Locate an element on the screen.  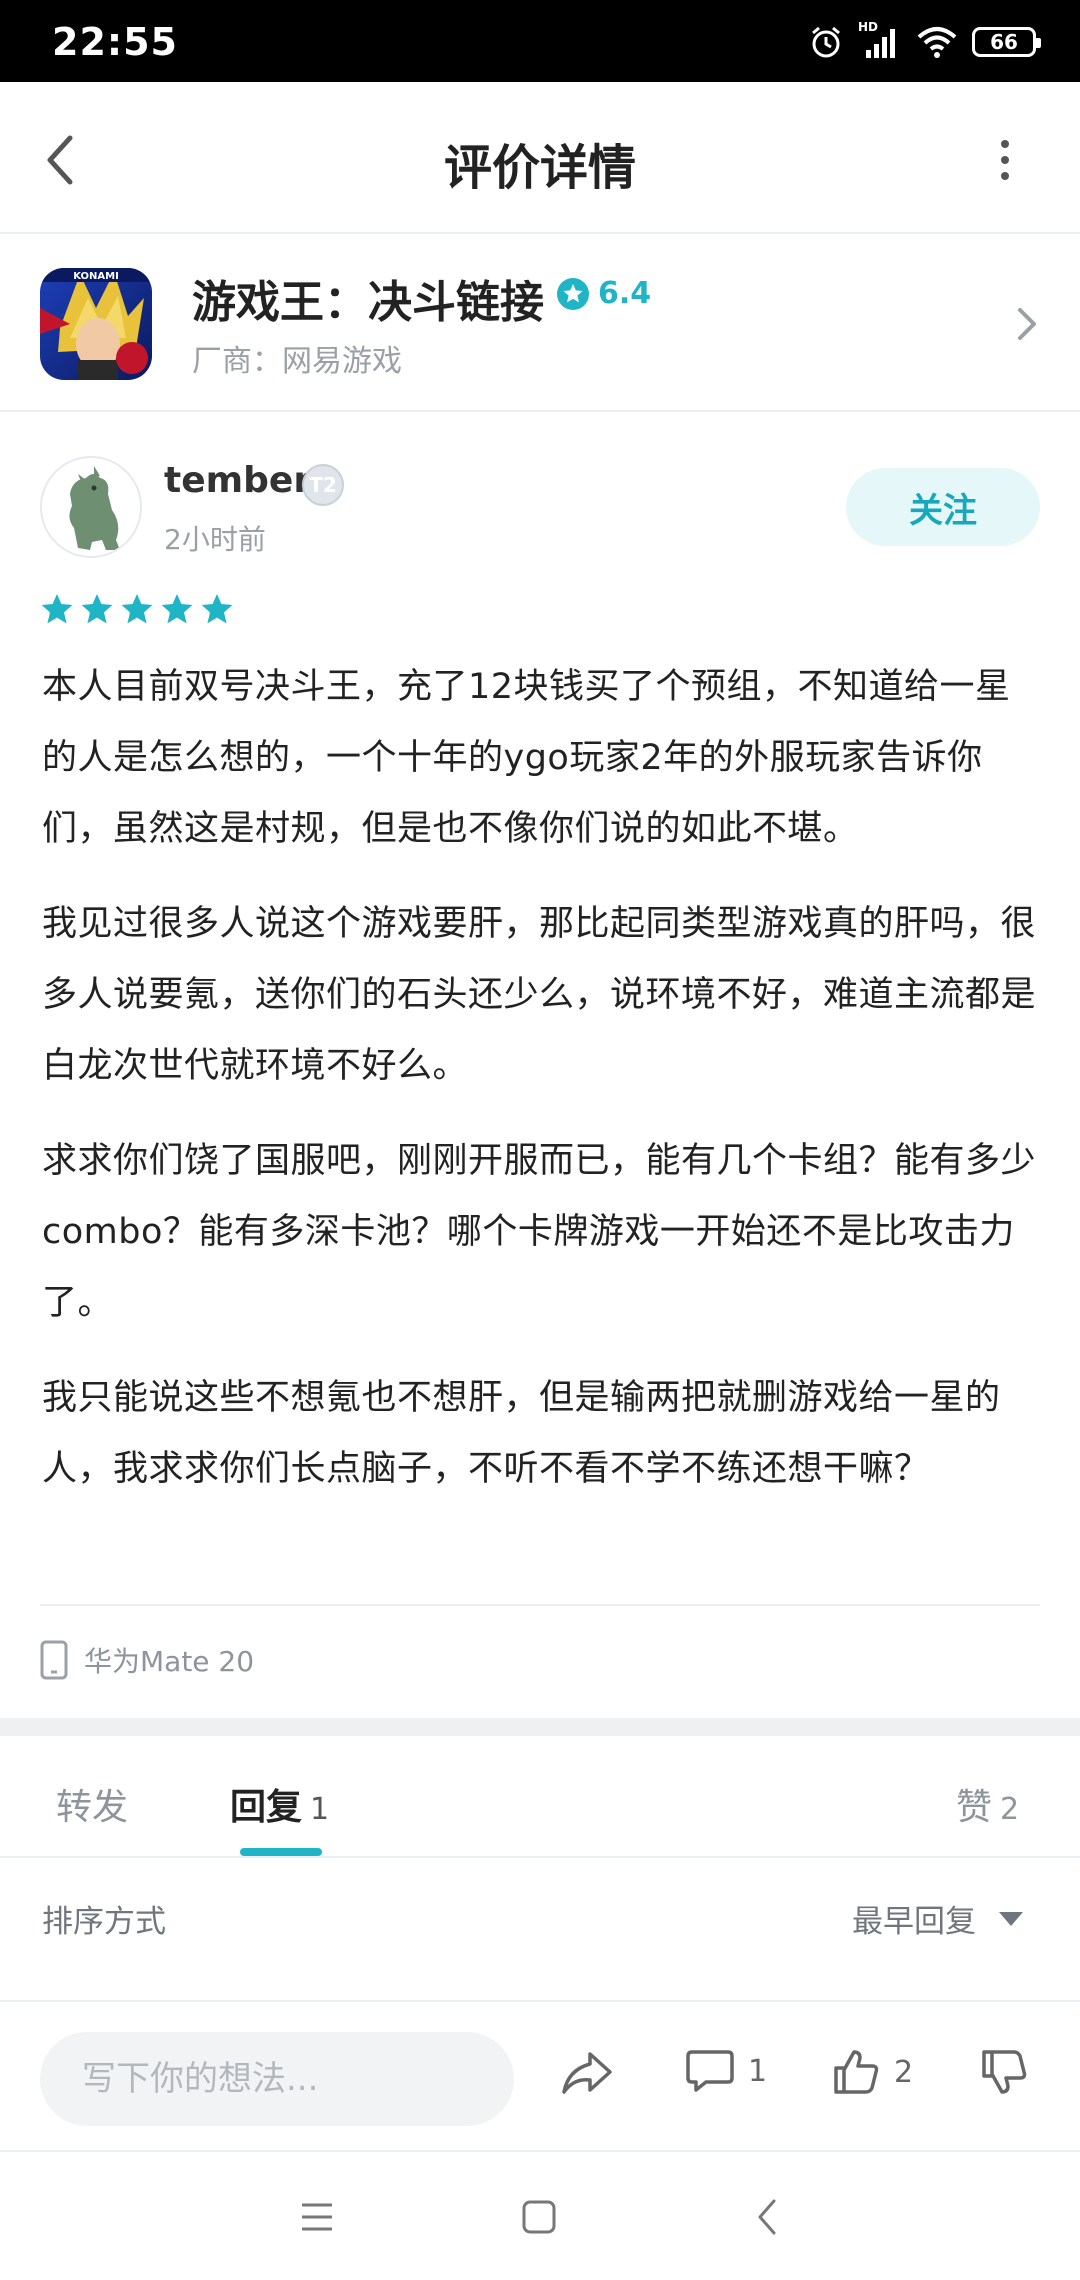
status-icons: HD 66 is located at coordinates (924, 42).